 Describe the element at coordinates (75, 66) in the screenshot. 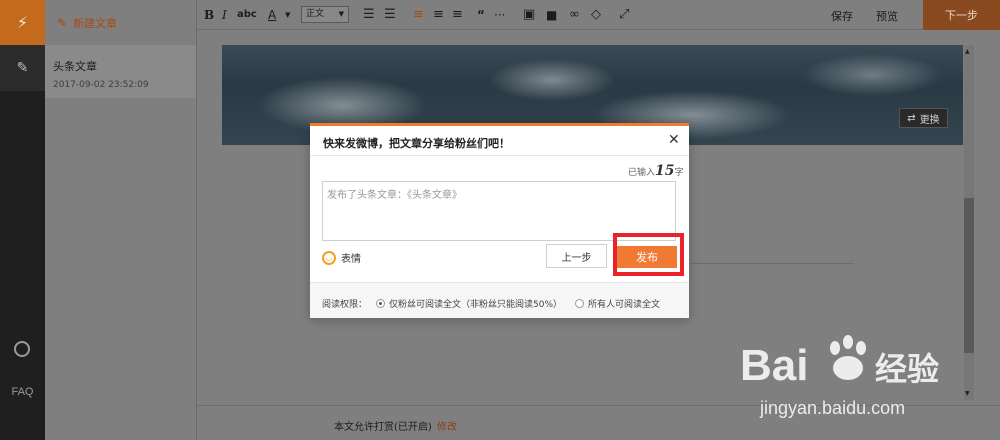

I see `article-title: 头条文章` at that location.